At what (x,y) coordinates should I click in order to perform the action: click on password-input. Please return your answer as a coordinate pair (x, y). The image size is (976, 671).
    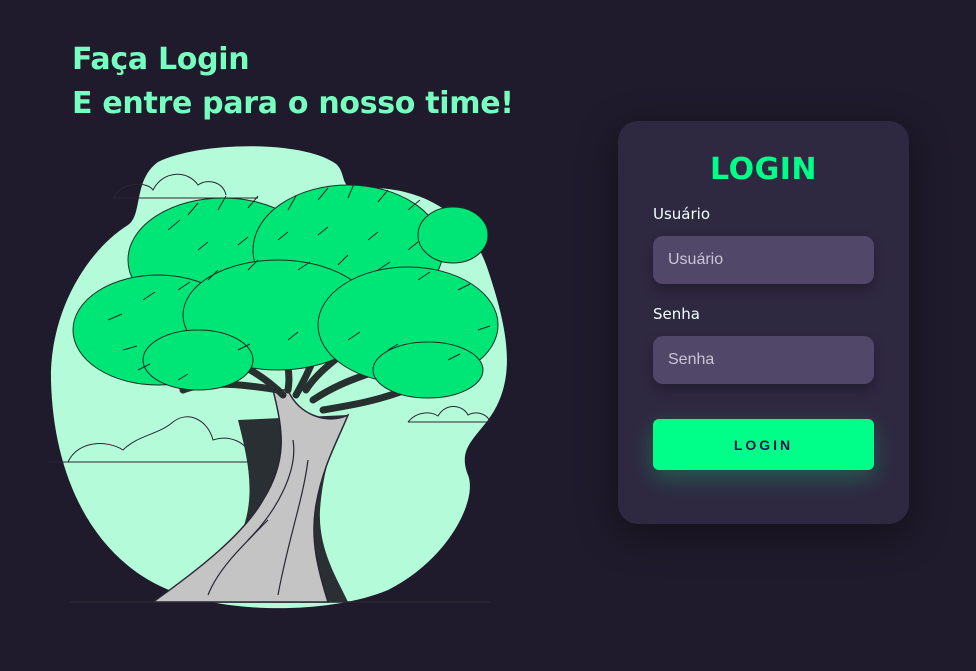
    Looking at the image, I should click on (763, 360).